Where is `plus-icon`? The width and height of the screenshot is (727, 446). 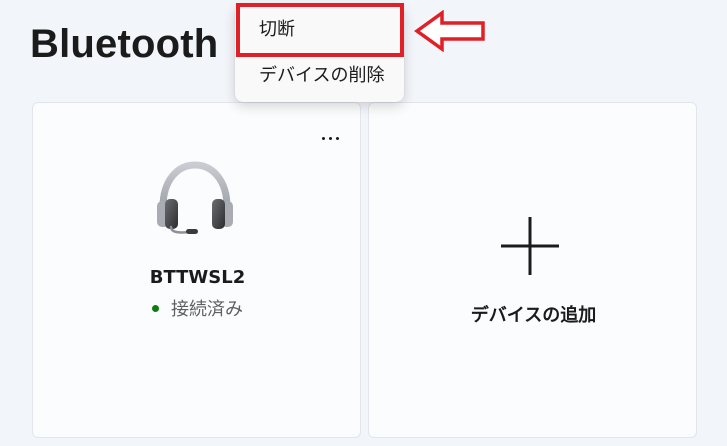 plus-icon is located at coordinates (530, 246).